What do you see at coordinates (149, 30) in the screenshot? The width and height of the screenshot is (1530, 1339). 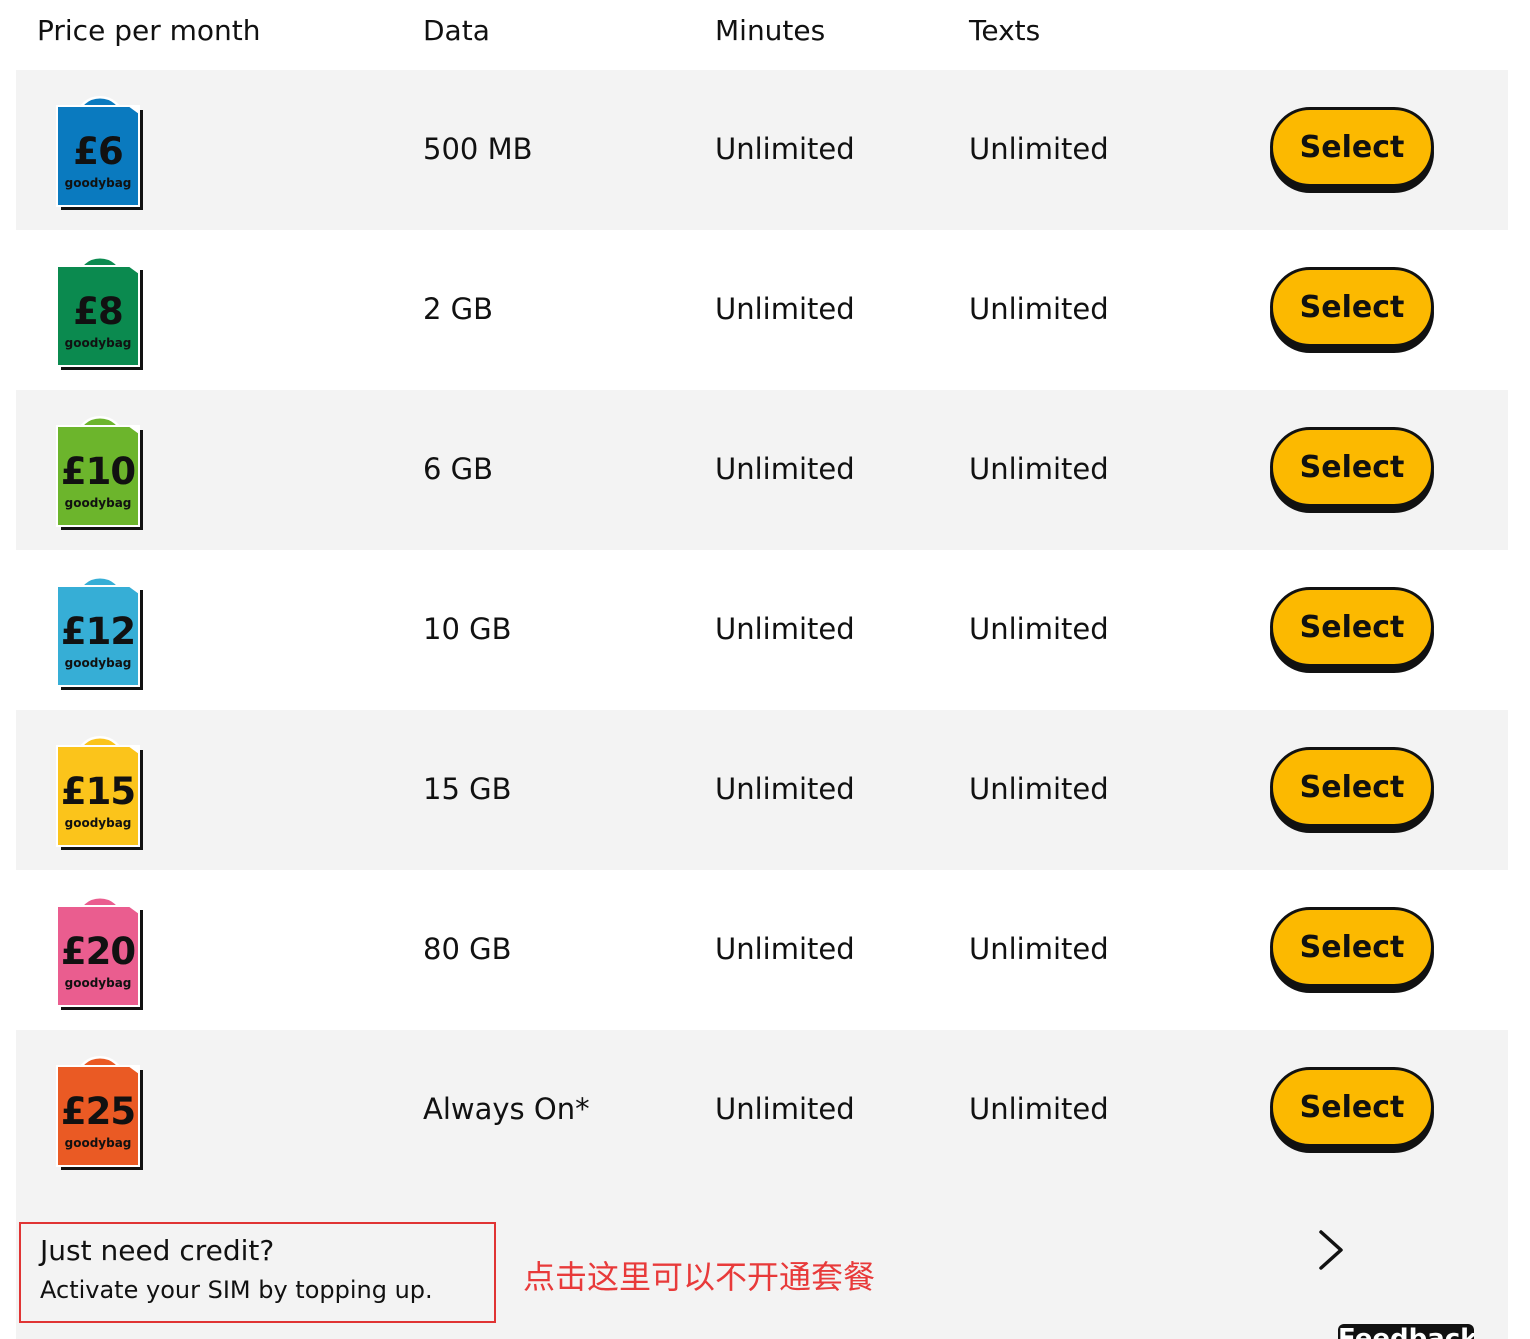 I see `header-price: Price per month` at bounding box center [149, 30].